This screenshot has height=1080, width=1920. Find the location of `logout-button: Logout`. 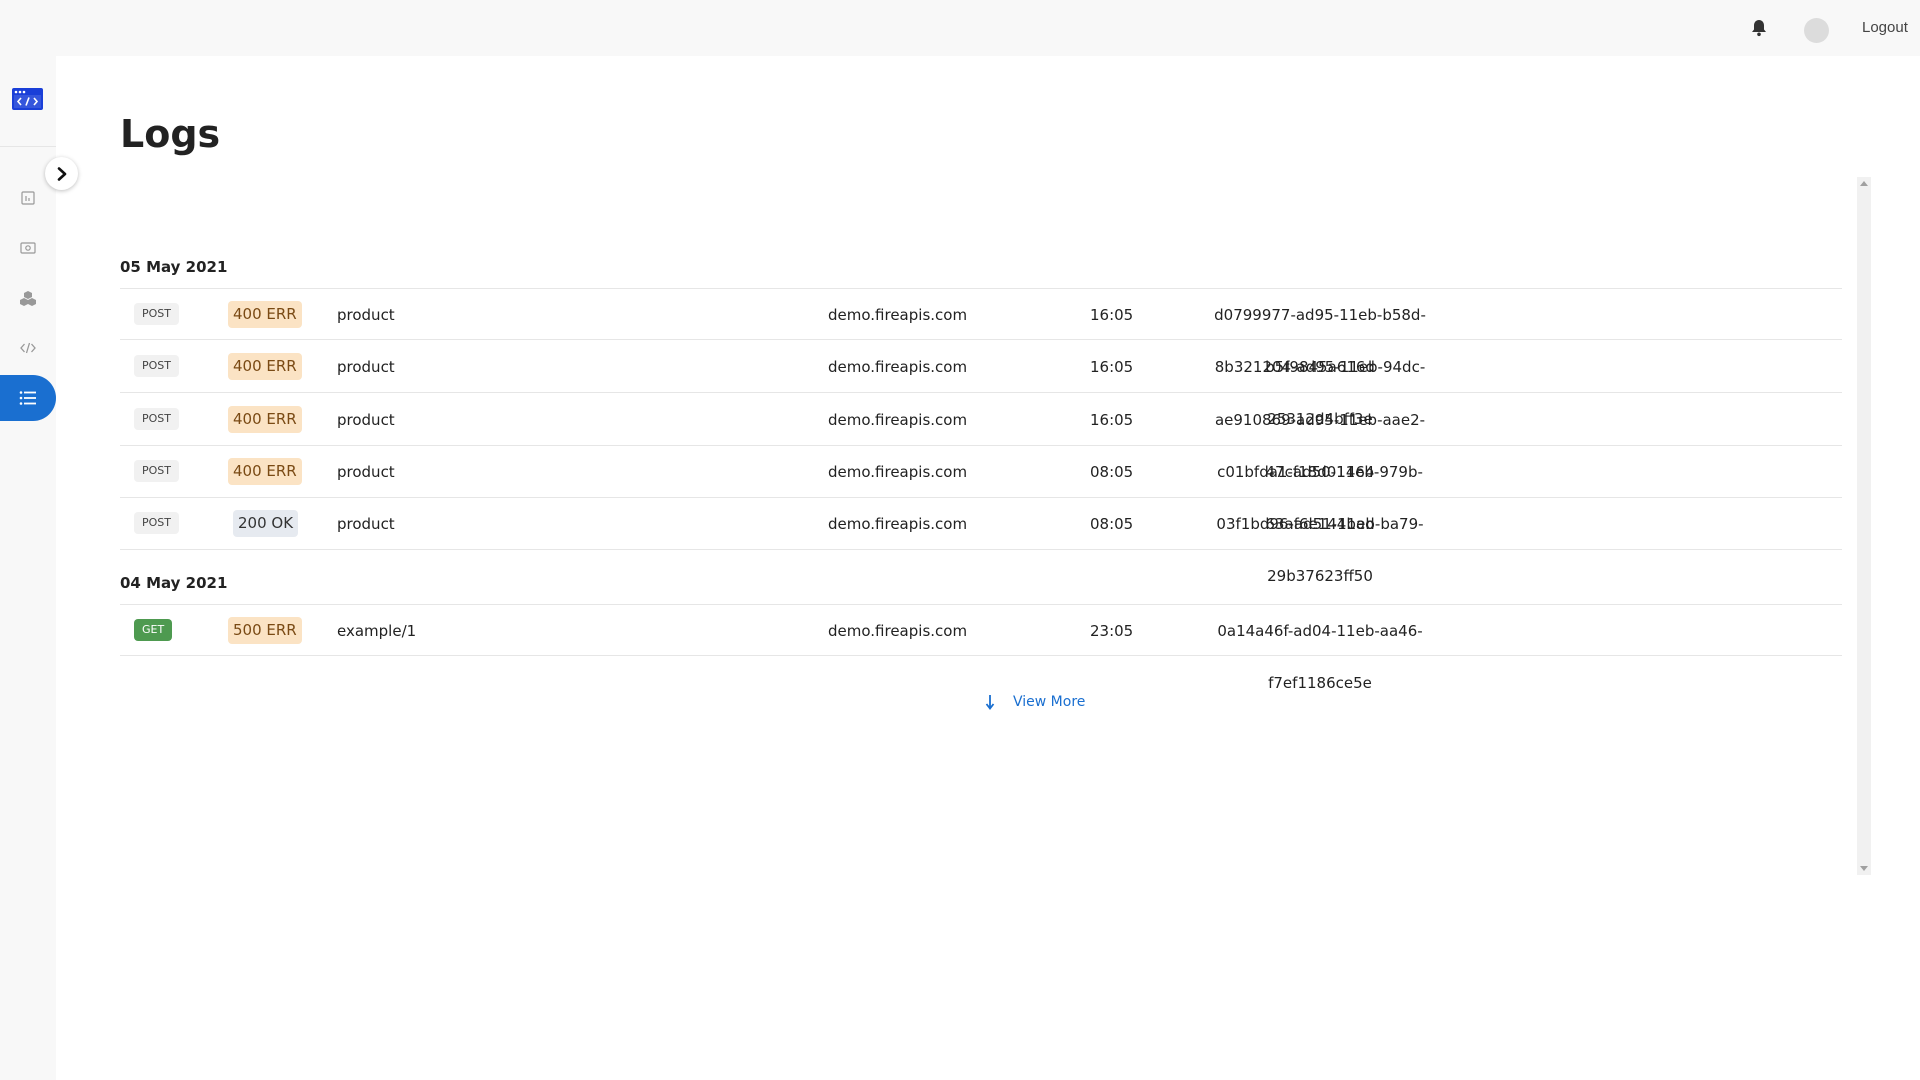

logout-button: Logout is located at coordinates (1885, 27).